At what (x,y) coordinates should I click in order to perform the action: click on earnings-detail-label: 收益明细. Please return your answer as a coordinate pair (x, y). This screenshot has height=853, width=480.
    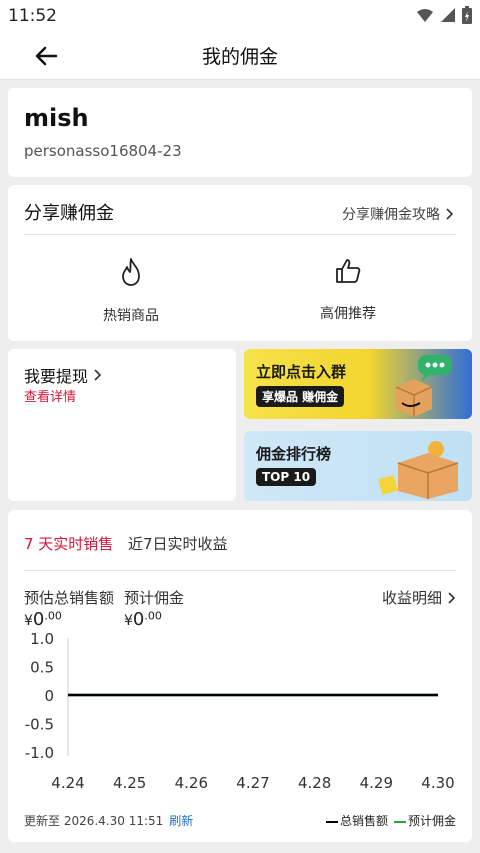
    Looking at the image, I should click on (411, 598).